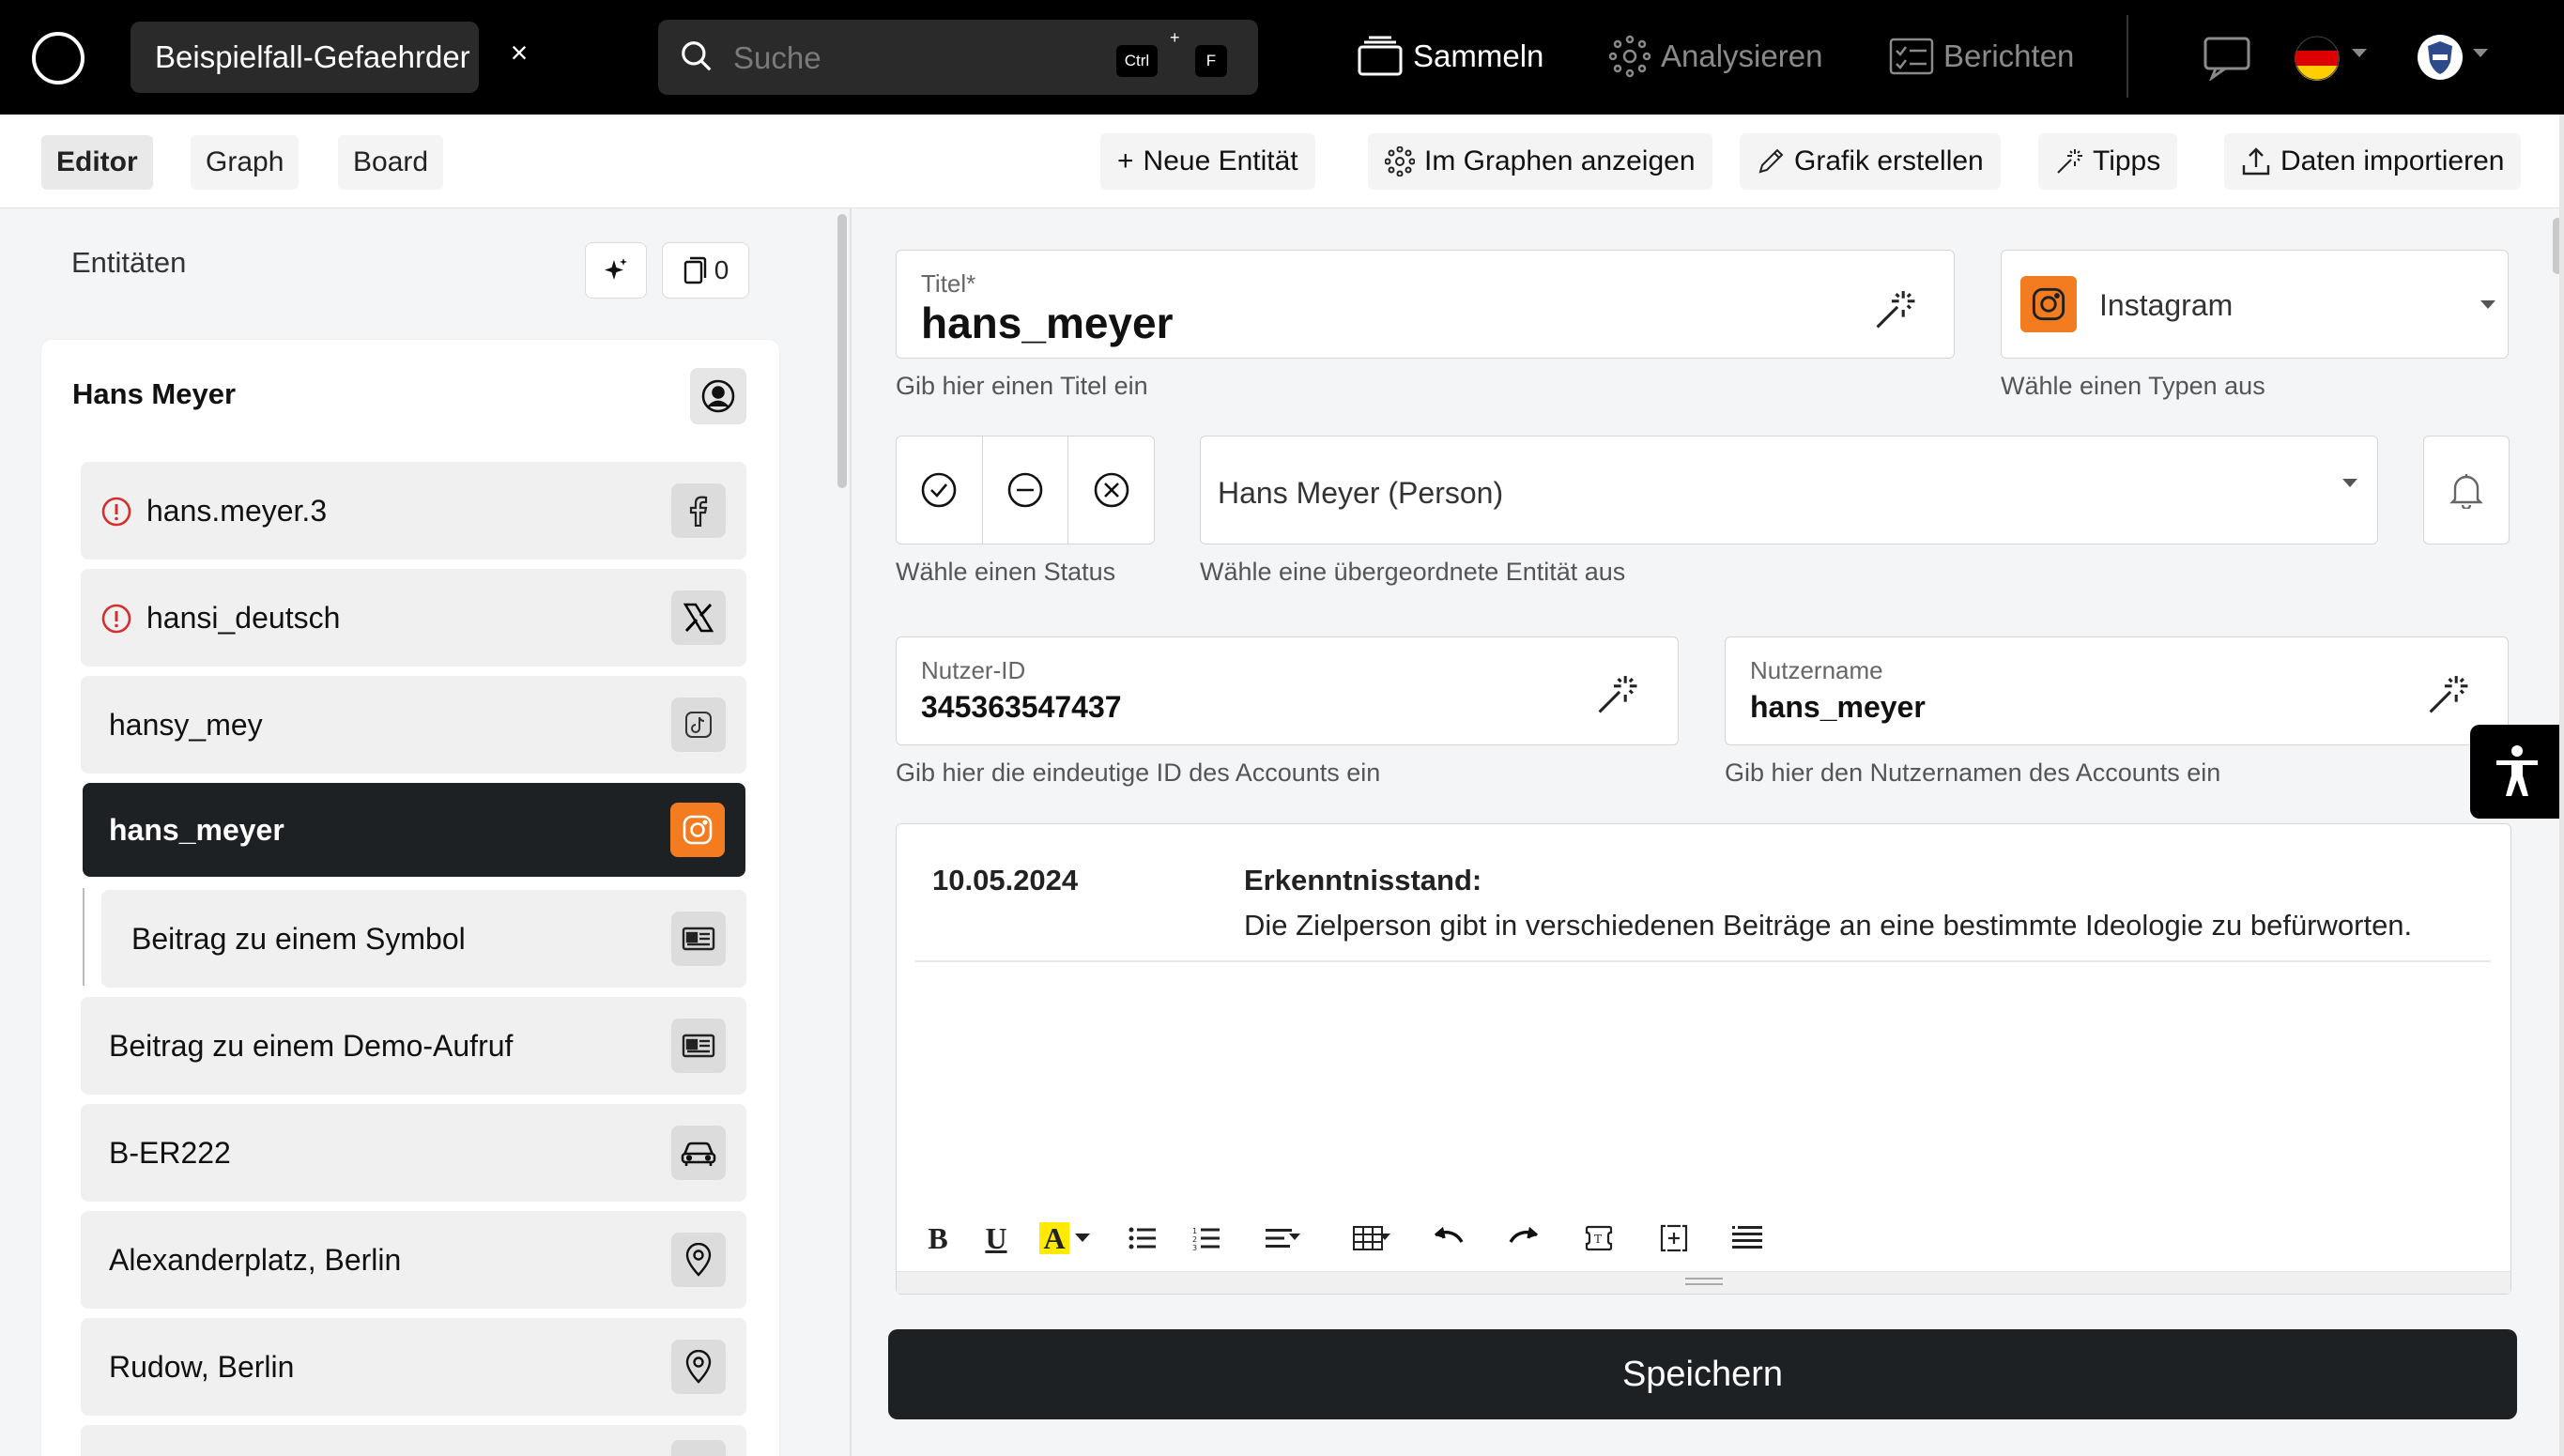 The image size is (2564, 1456). What do you see at coordinates (1449, 1235) in the screenshot?
I see `undo-icon` at bounding box center [1449, 1235].